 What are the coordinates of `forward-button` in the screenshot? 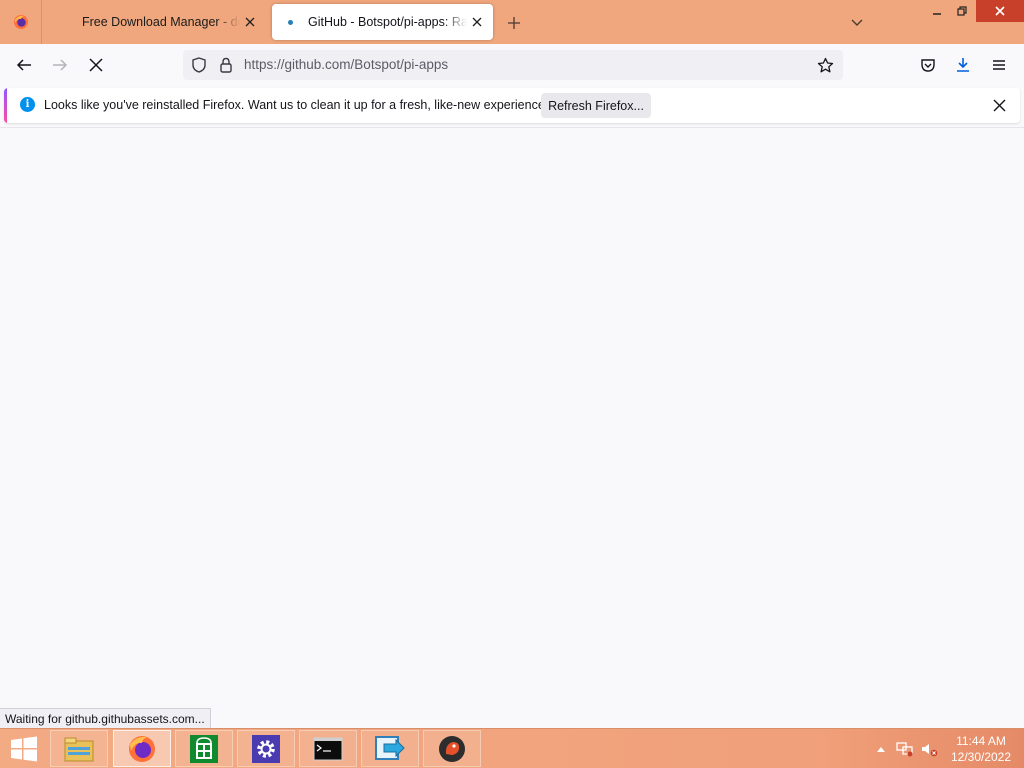 It's located at (60, 65).